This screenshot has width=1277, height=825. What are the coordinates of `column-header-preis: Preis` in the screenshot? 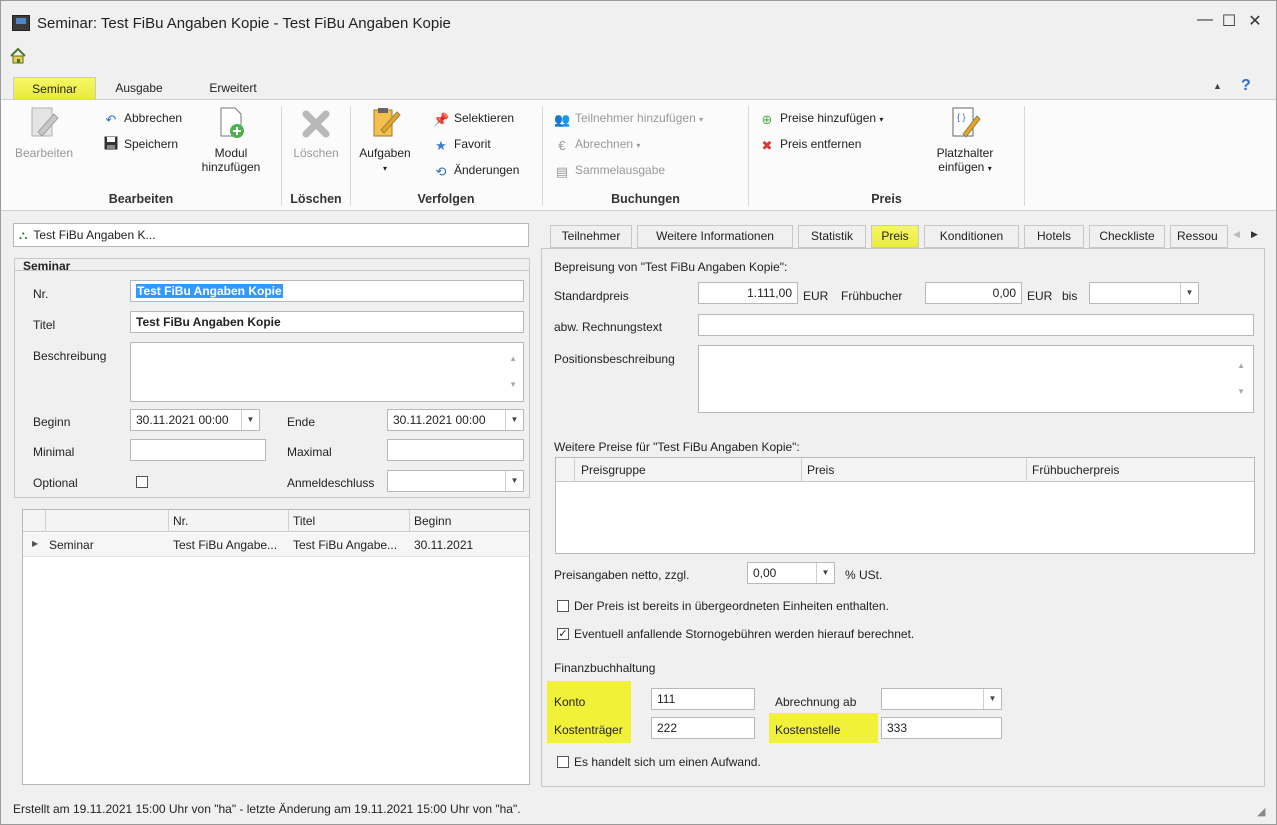 It's located at (820, 470).